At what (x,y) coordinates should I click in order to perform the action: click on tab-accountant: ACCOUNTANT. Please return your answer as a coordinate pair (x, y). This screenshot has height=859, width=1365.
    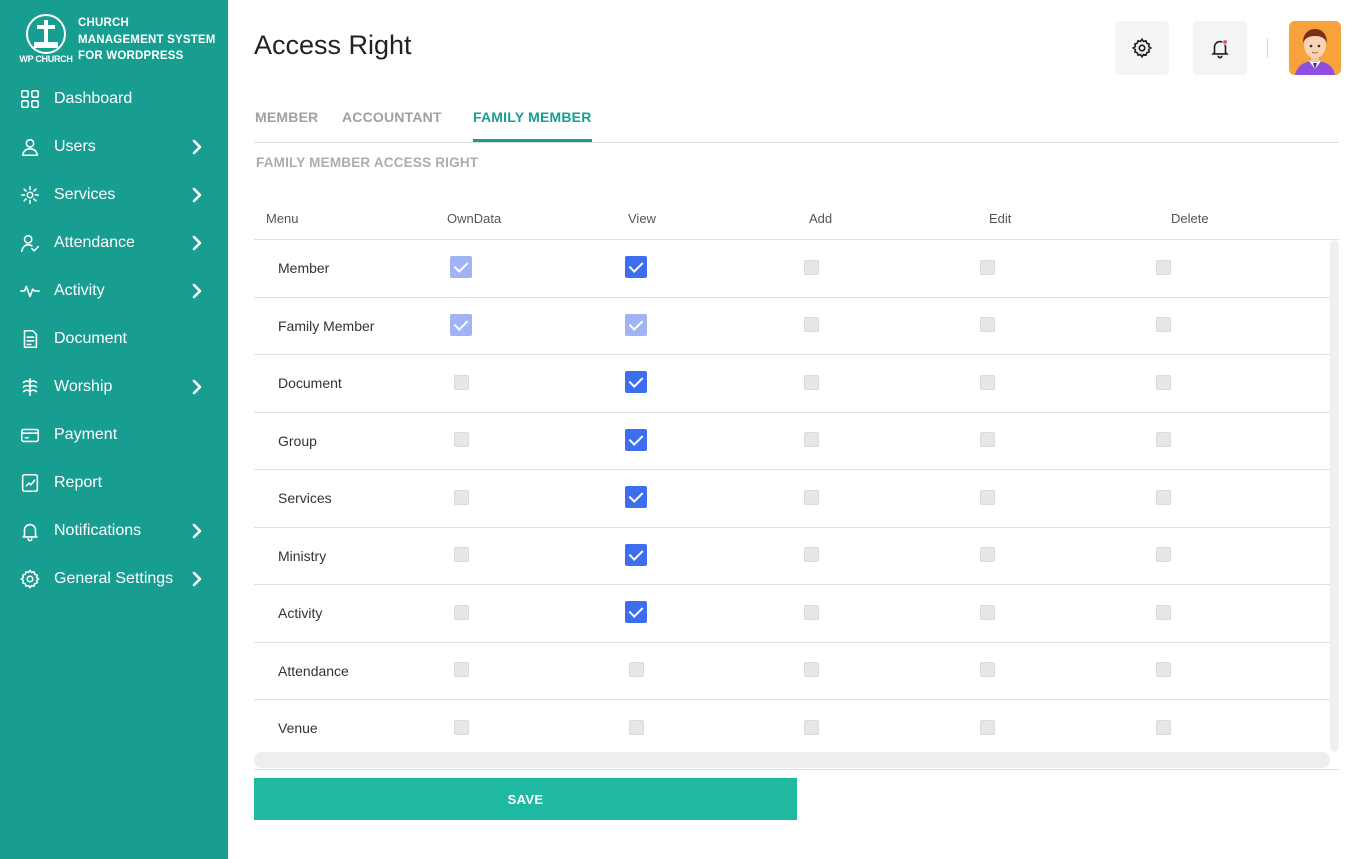
    Looking at the image, I should click on (392, 125).